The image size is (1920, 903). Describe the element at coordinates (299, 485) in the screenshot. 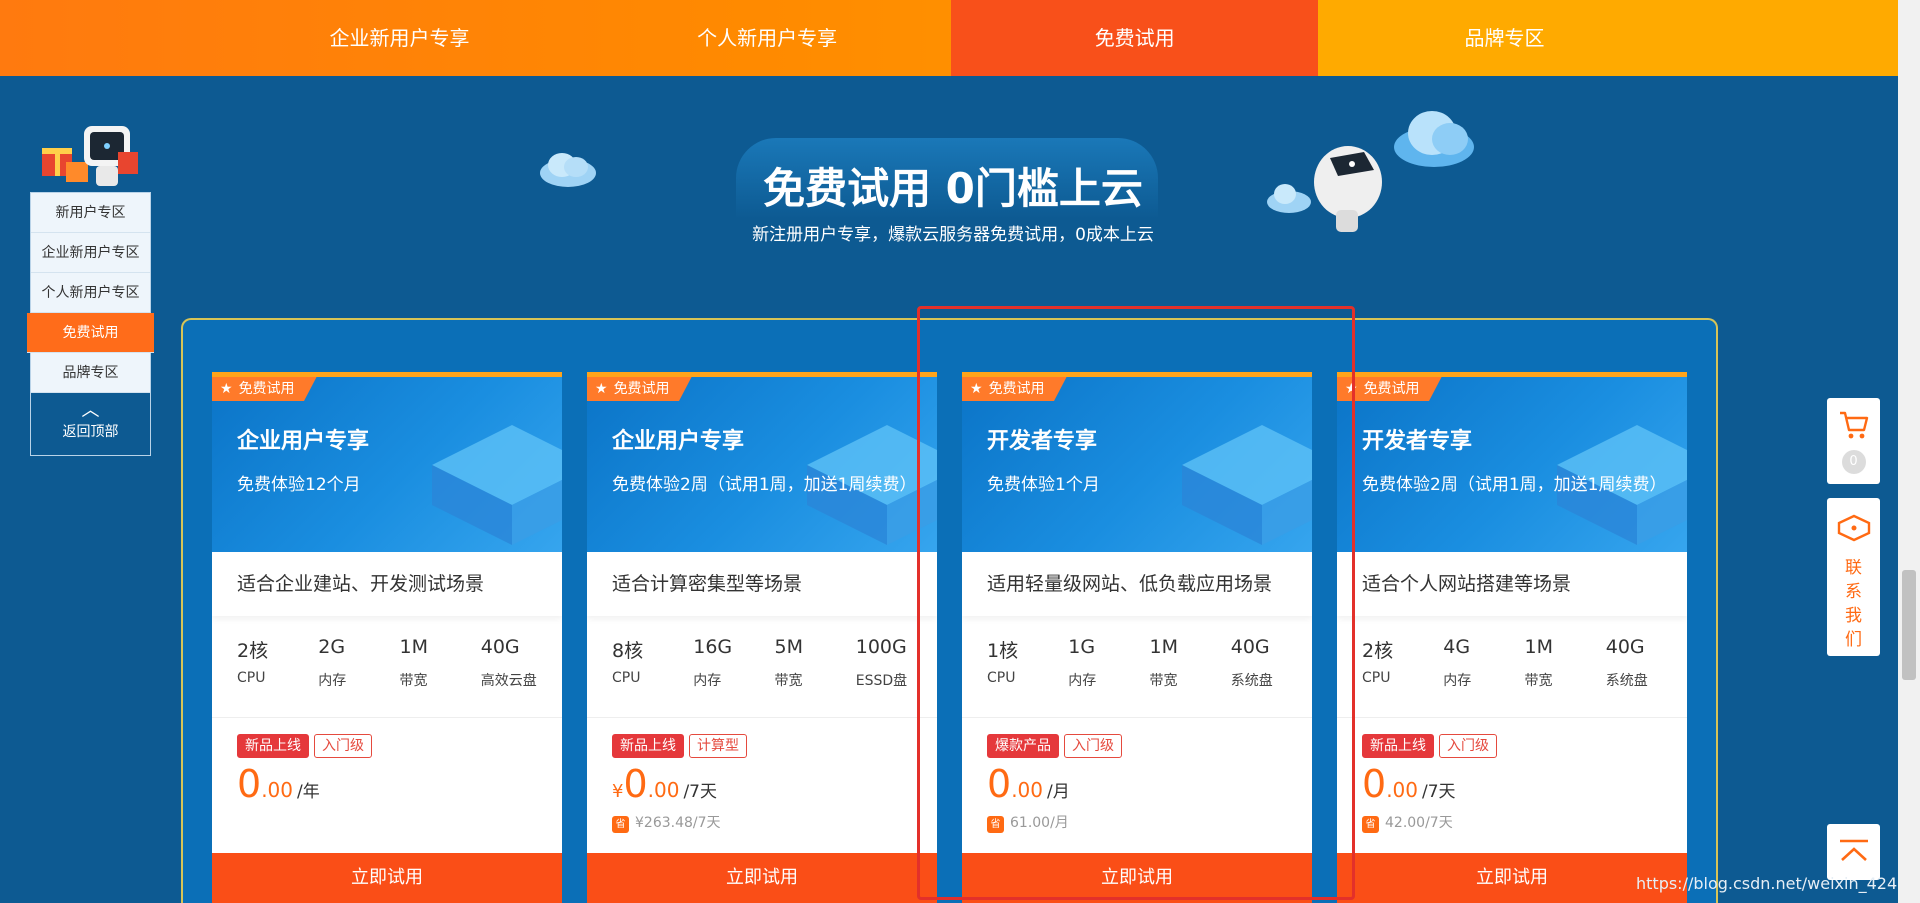

I see `card-description: 免费体验12个月` at that location.